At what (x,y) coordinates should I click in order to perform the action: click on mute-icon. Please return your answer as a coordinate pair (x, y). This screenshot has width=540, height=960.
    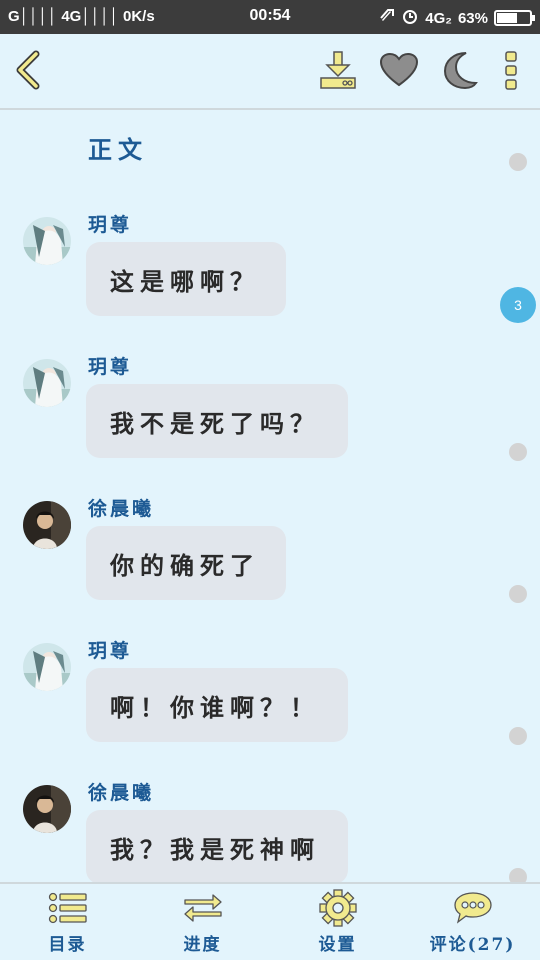
    Looking at the image, I should click on (387, 18).